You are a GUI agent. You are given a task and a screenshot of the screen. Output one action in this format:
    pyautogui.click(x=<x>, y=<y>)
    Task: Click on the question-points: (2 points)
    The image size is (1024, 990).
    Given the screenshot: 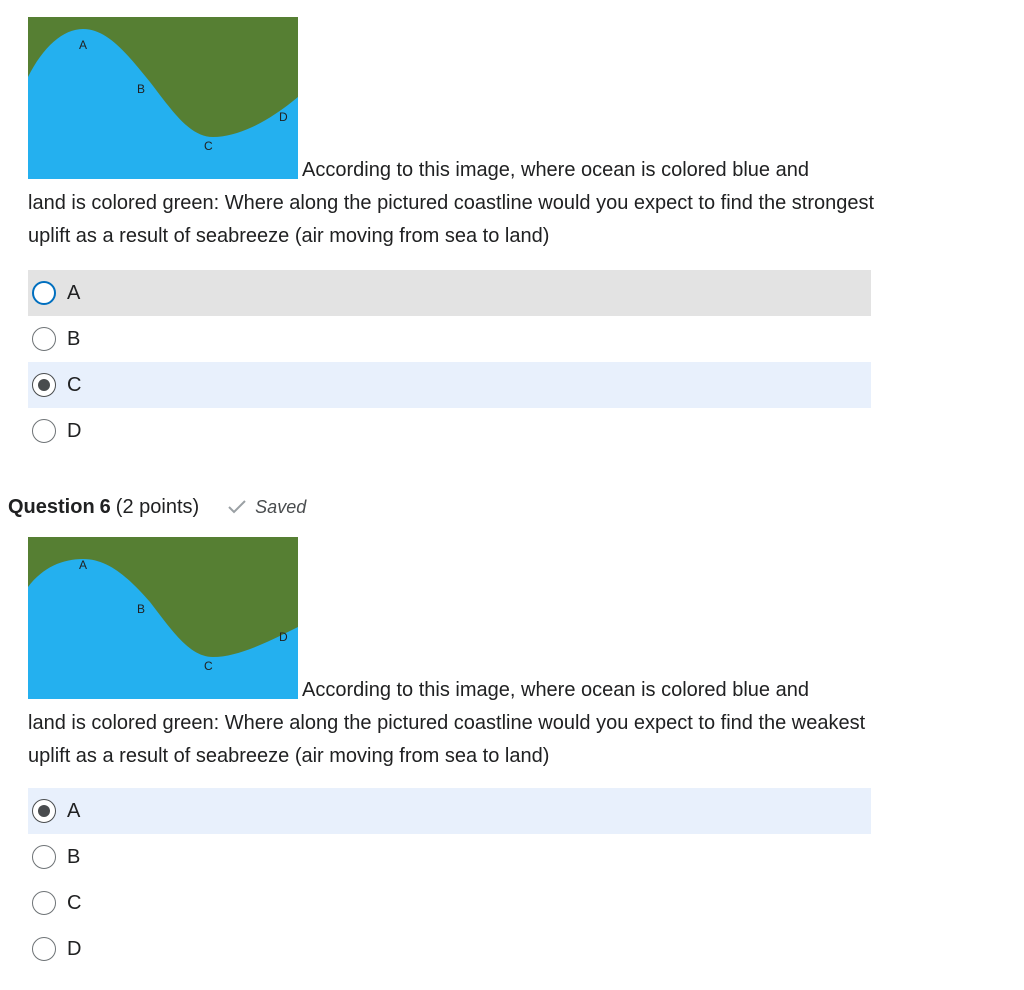 What is the action you would take?
    pyautogui.click(x=157, y=506)
    